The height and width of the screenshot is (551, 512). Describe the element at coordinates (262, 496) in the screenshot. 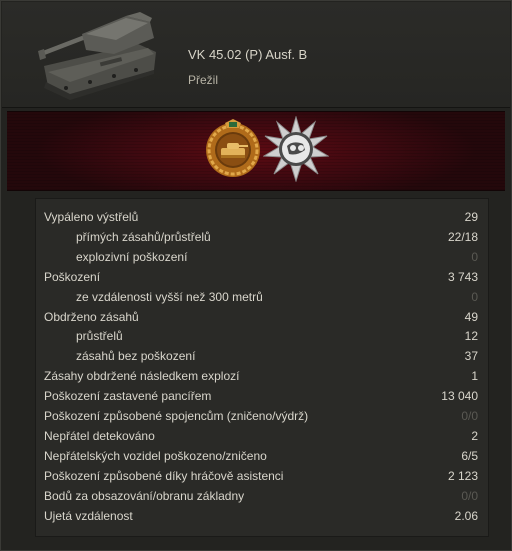

I see `stat-row: Bodů za obsazování/obranu základny 0/0` at that location.